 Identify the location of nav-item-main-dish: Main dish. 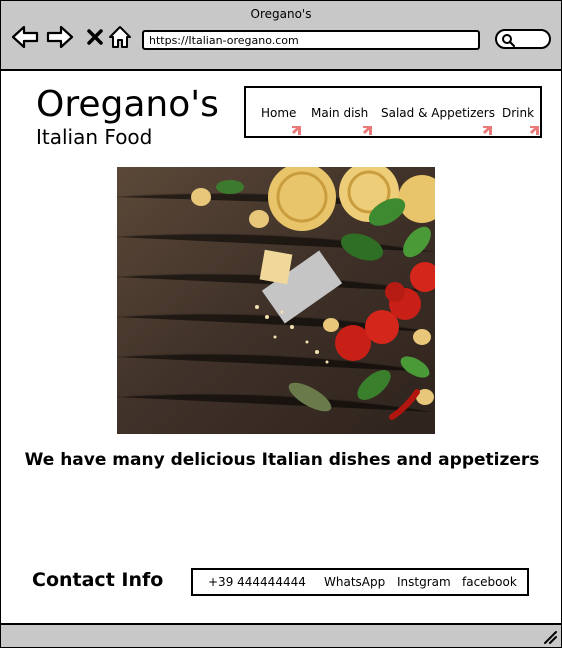
(339, 113).